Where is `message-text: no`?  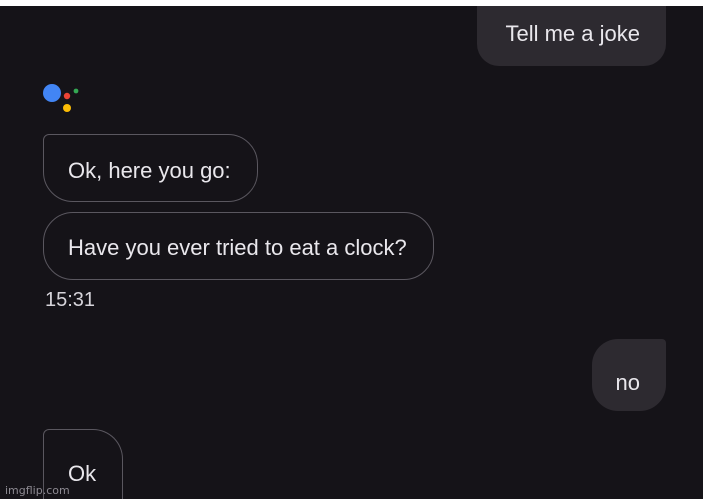
message-text: no is located at coordinates (627, 382).